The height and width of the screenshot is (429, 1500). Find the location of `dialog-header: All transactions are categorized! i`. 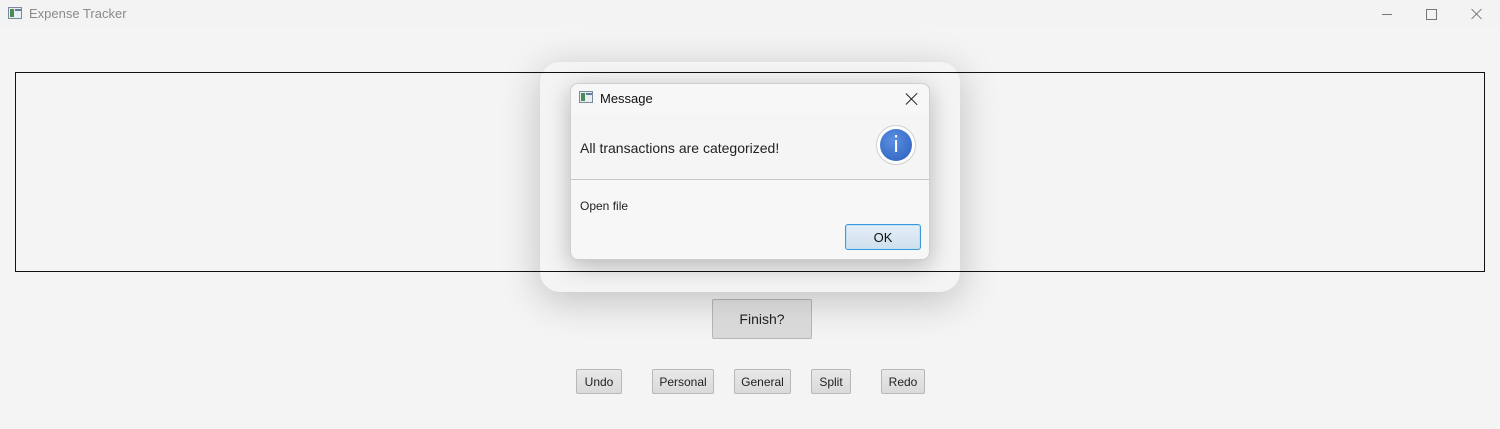

dialog-header: All transactions are categorized! i is located at coordinates (750, 147).